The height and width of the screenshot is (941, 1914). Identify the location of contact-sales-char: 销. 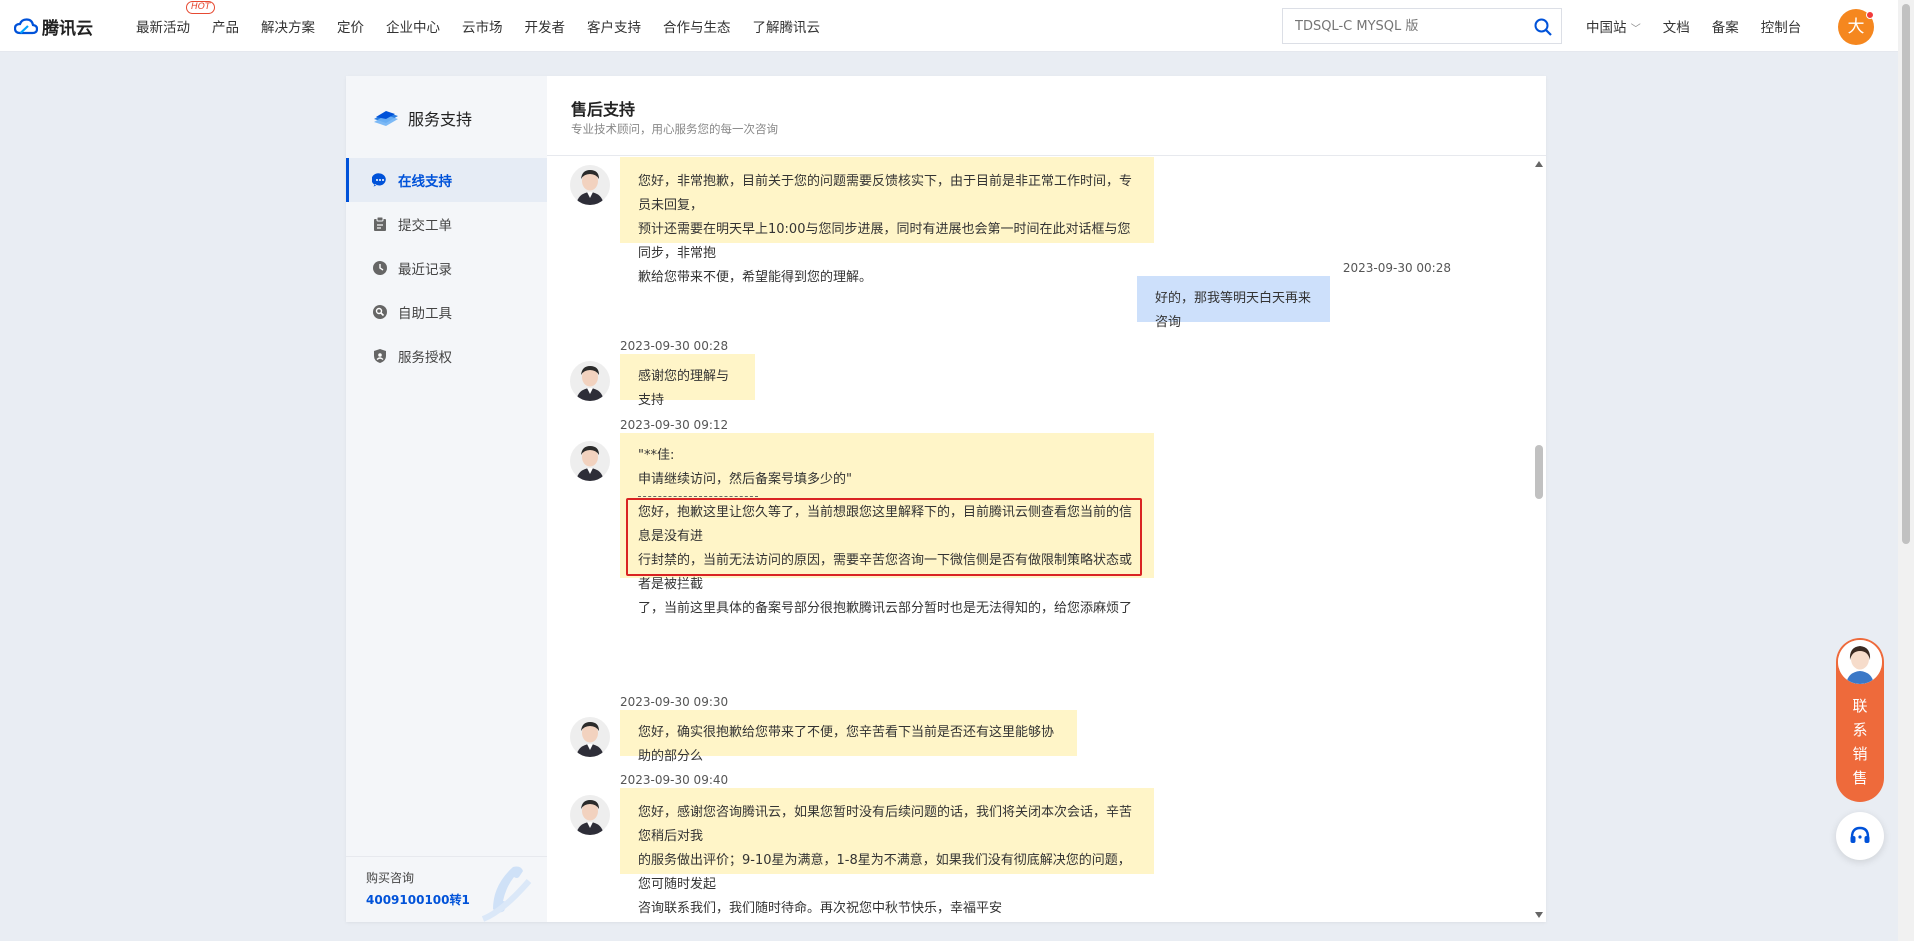
(1860, 754).